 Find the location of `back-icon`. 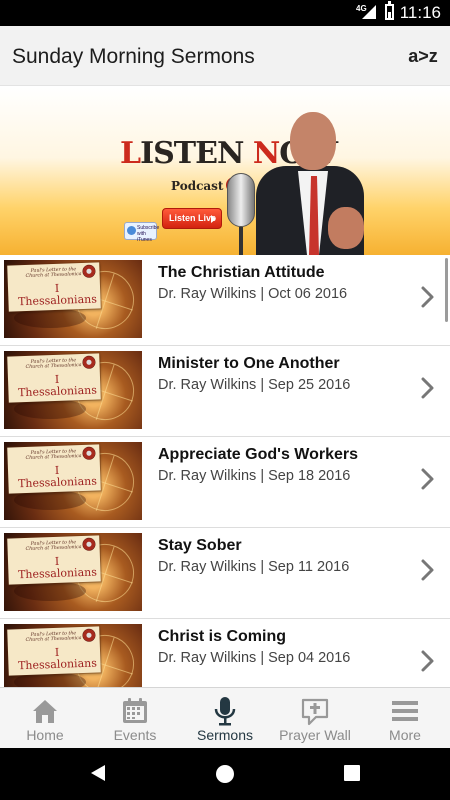

back-icon is located at coordinates (98, 773).